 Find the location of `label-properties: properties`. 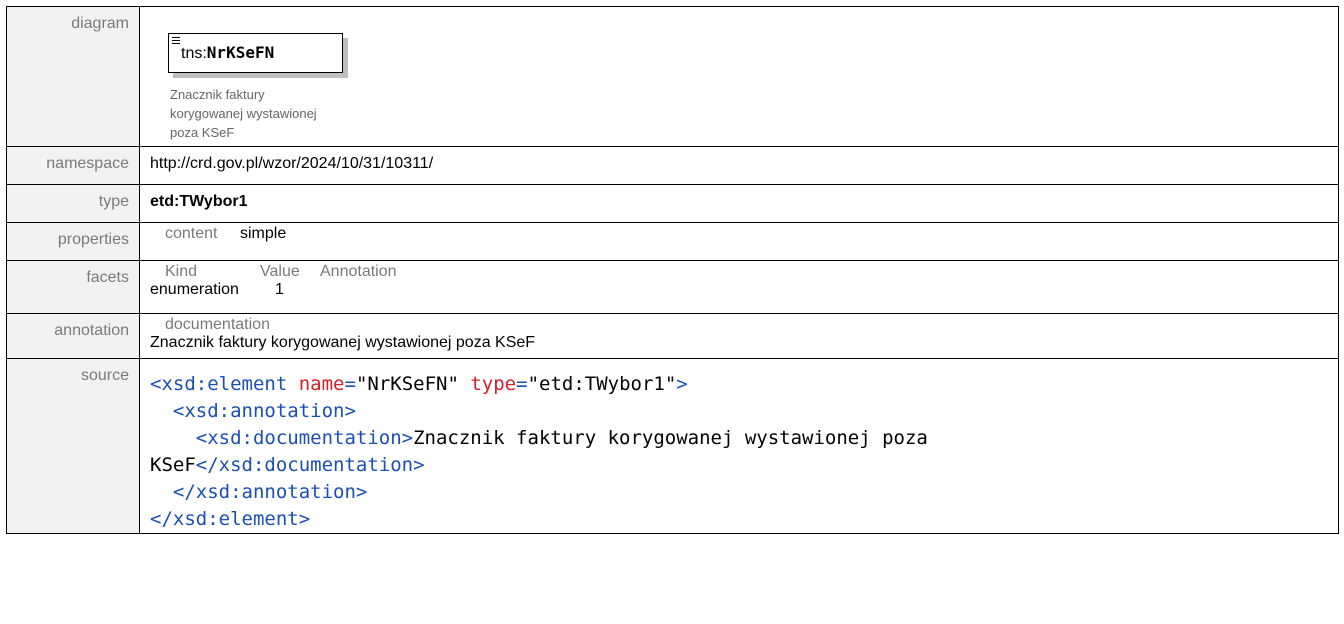

label-properties: properties is located at coordinates (73, 241).